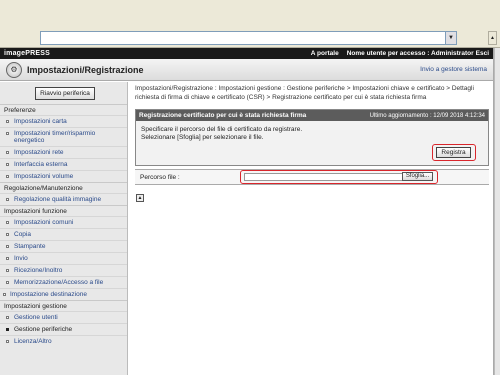  What do you see at coordinates (482, 53) in the screenshot?
I see `logout-link: Esci` at bounding box center [482, 53].